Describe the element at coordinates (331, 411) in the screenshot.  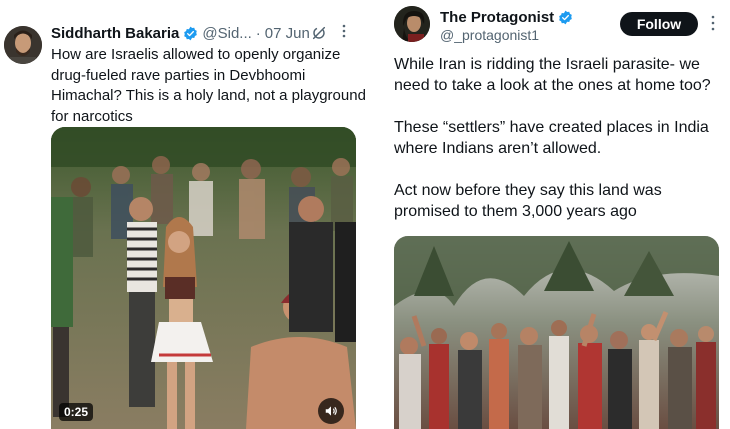
I see `volume-icon` at that location.